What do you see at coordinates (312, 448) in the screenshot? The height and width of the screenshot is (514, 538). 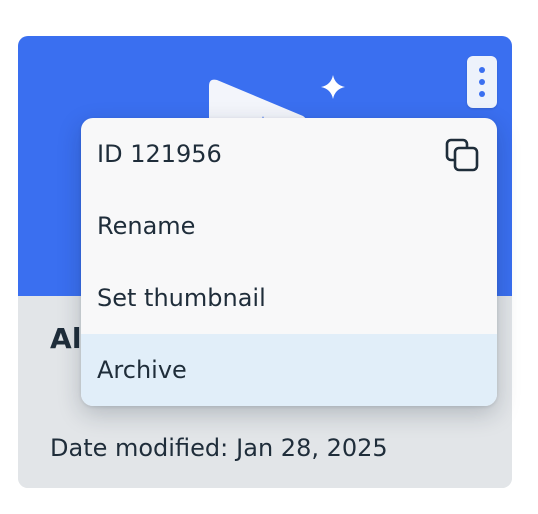 I see `date-modified-value: Jan 28, 2025` at bounding box center [312, 448].